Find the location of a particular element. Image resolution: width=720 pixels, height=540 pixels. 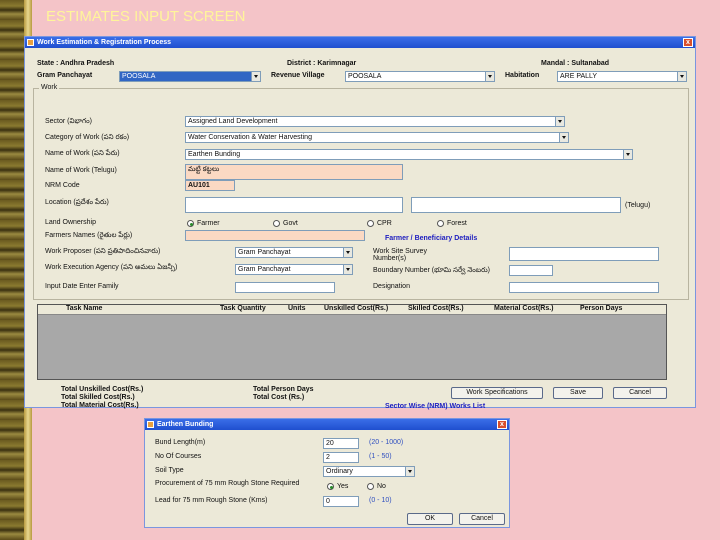

habitation-label: Habitation is located at coordinates (522, 75).